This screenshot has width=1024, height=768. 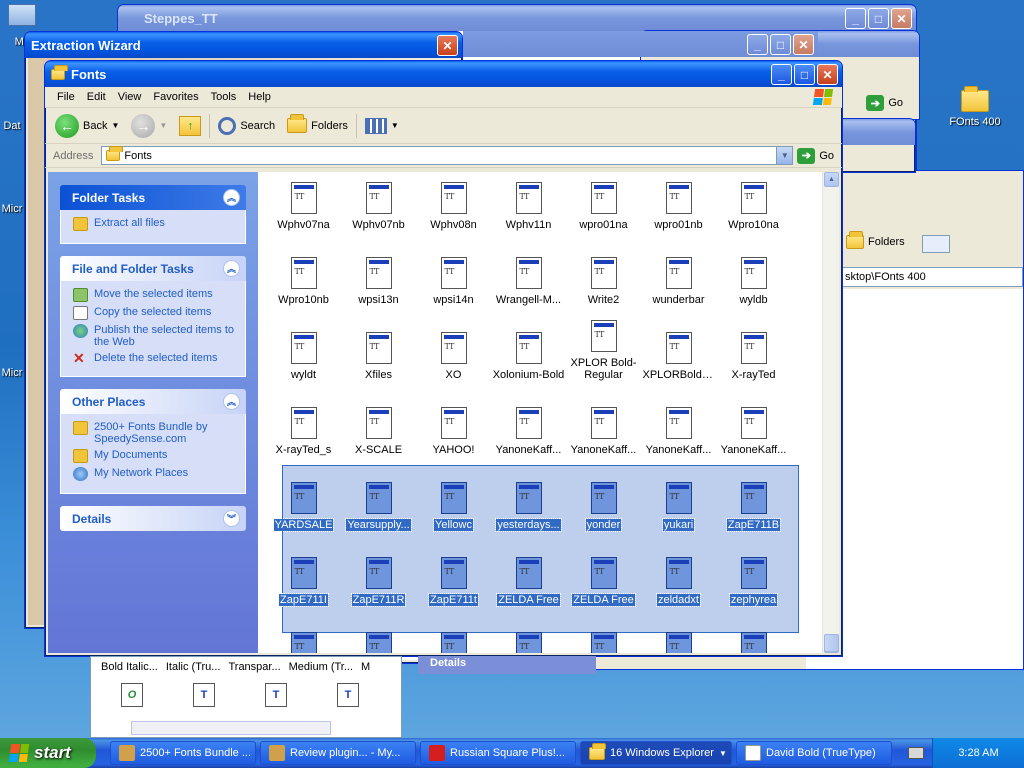 I want to click on my-network-places-link: My Network Places, so click(x=154, y=474).